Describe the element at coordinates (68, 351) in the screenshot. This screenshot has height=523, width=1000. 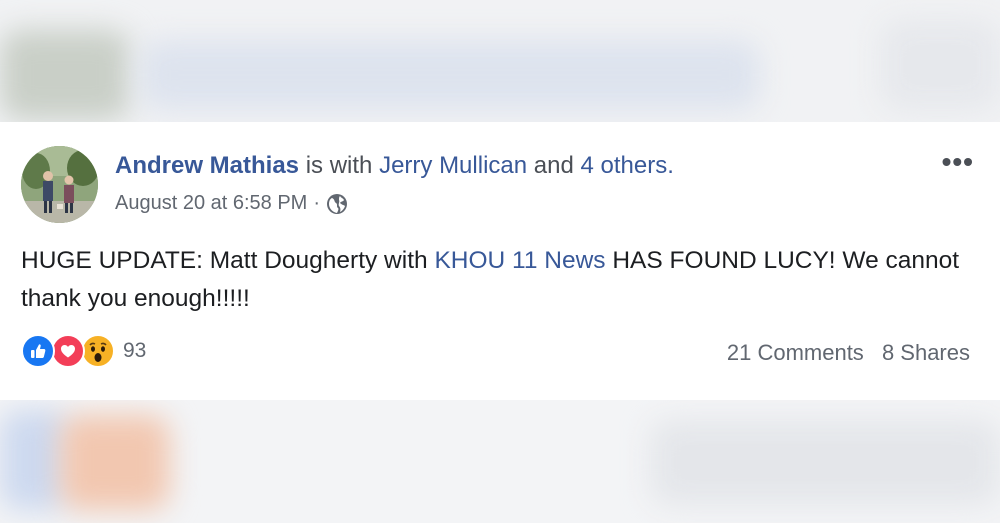
I see `love-icon` at that location.